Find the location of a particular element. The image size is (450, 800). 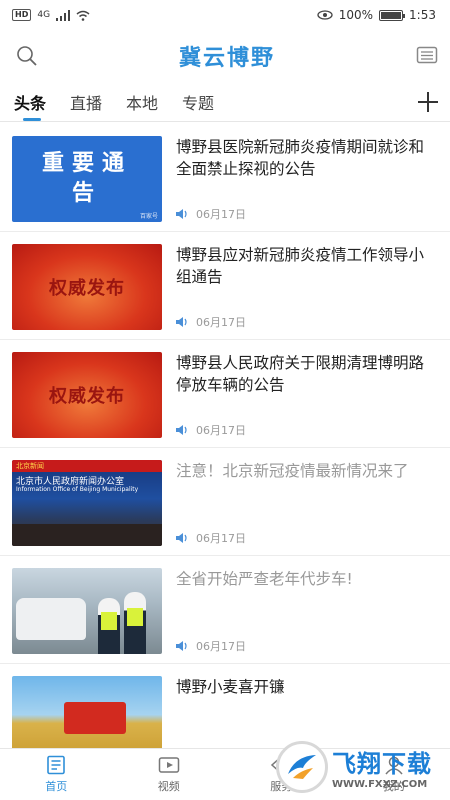

tab-local: 本地 is located at coordinates (142, 102).